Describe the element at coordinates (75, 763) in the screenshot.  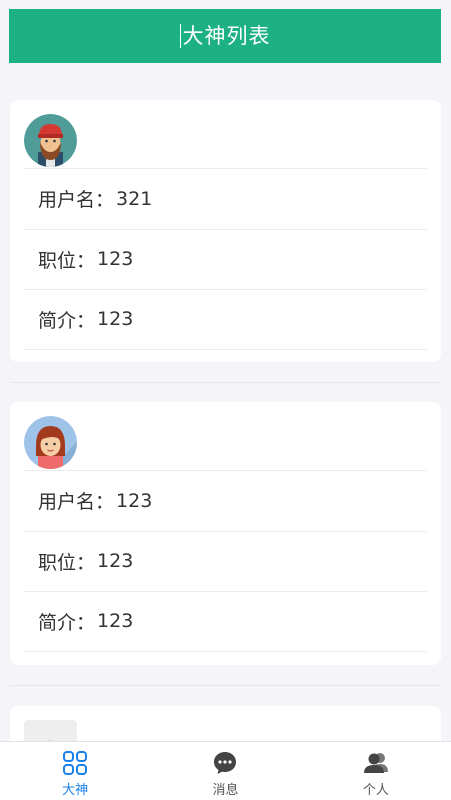
I see `grid-icon` at that location.